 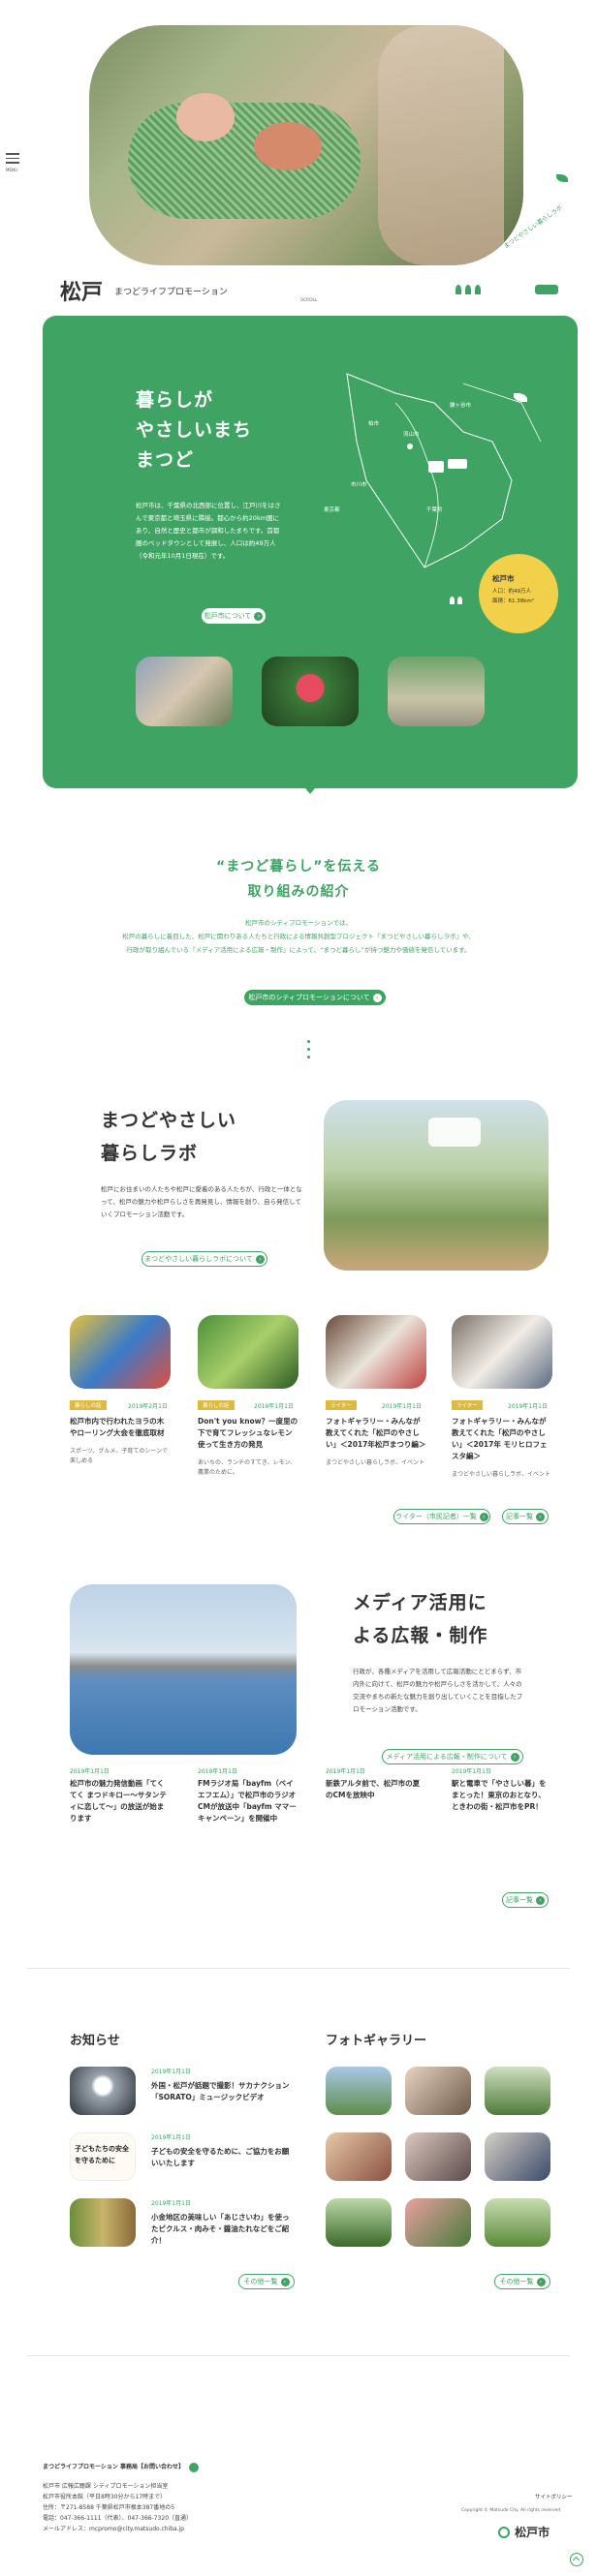 I want to click on gallery-list-button: その他一覧 ›, so click(x=522, y=2281).